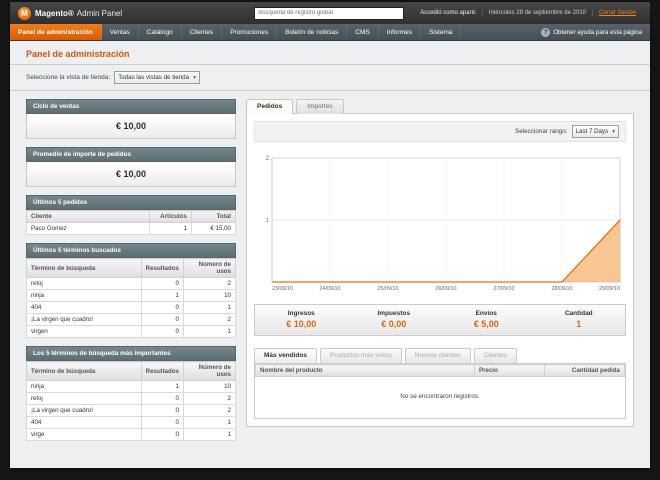 This screenshot has height=480, width=660. What do you see at coordinates (363, 32) in the screenshot?
I see `nav-item-cms: CMS` at bounding box center [363, 32].